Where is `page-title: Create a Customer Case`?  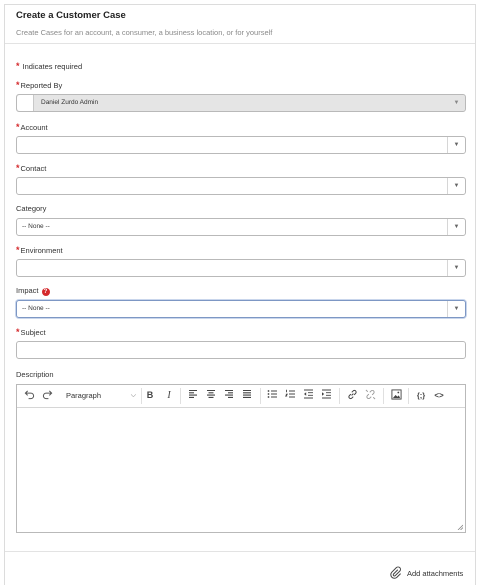 page-title: Create a Customer Case is located at coordinates (71, 15).